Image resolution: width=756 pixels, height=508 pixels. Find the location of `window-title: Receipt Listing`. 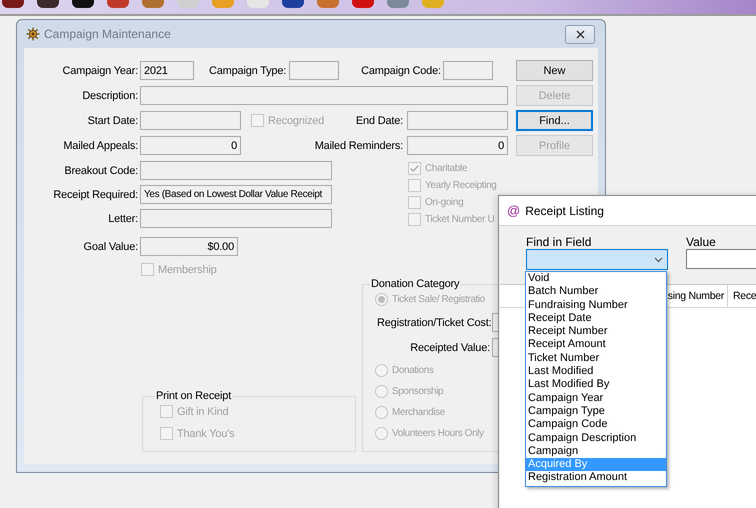

window-title: Receipt Listing is located at coordinates (564, 211).